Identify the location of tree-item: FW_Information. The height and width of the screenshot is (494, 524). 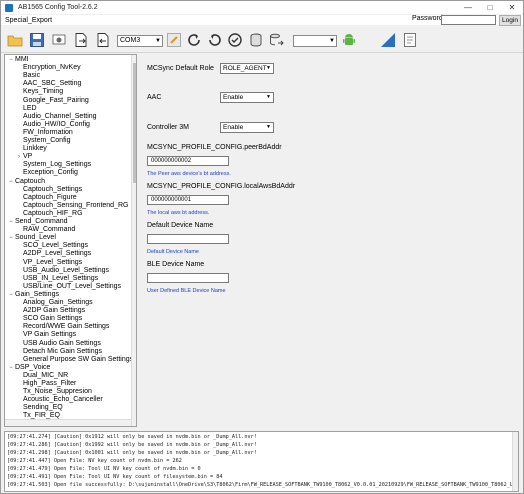
(44, 133).